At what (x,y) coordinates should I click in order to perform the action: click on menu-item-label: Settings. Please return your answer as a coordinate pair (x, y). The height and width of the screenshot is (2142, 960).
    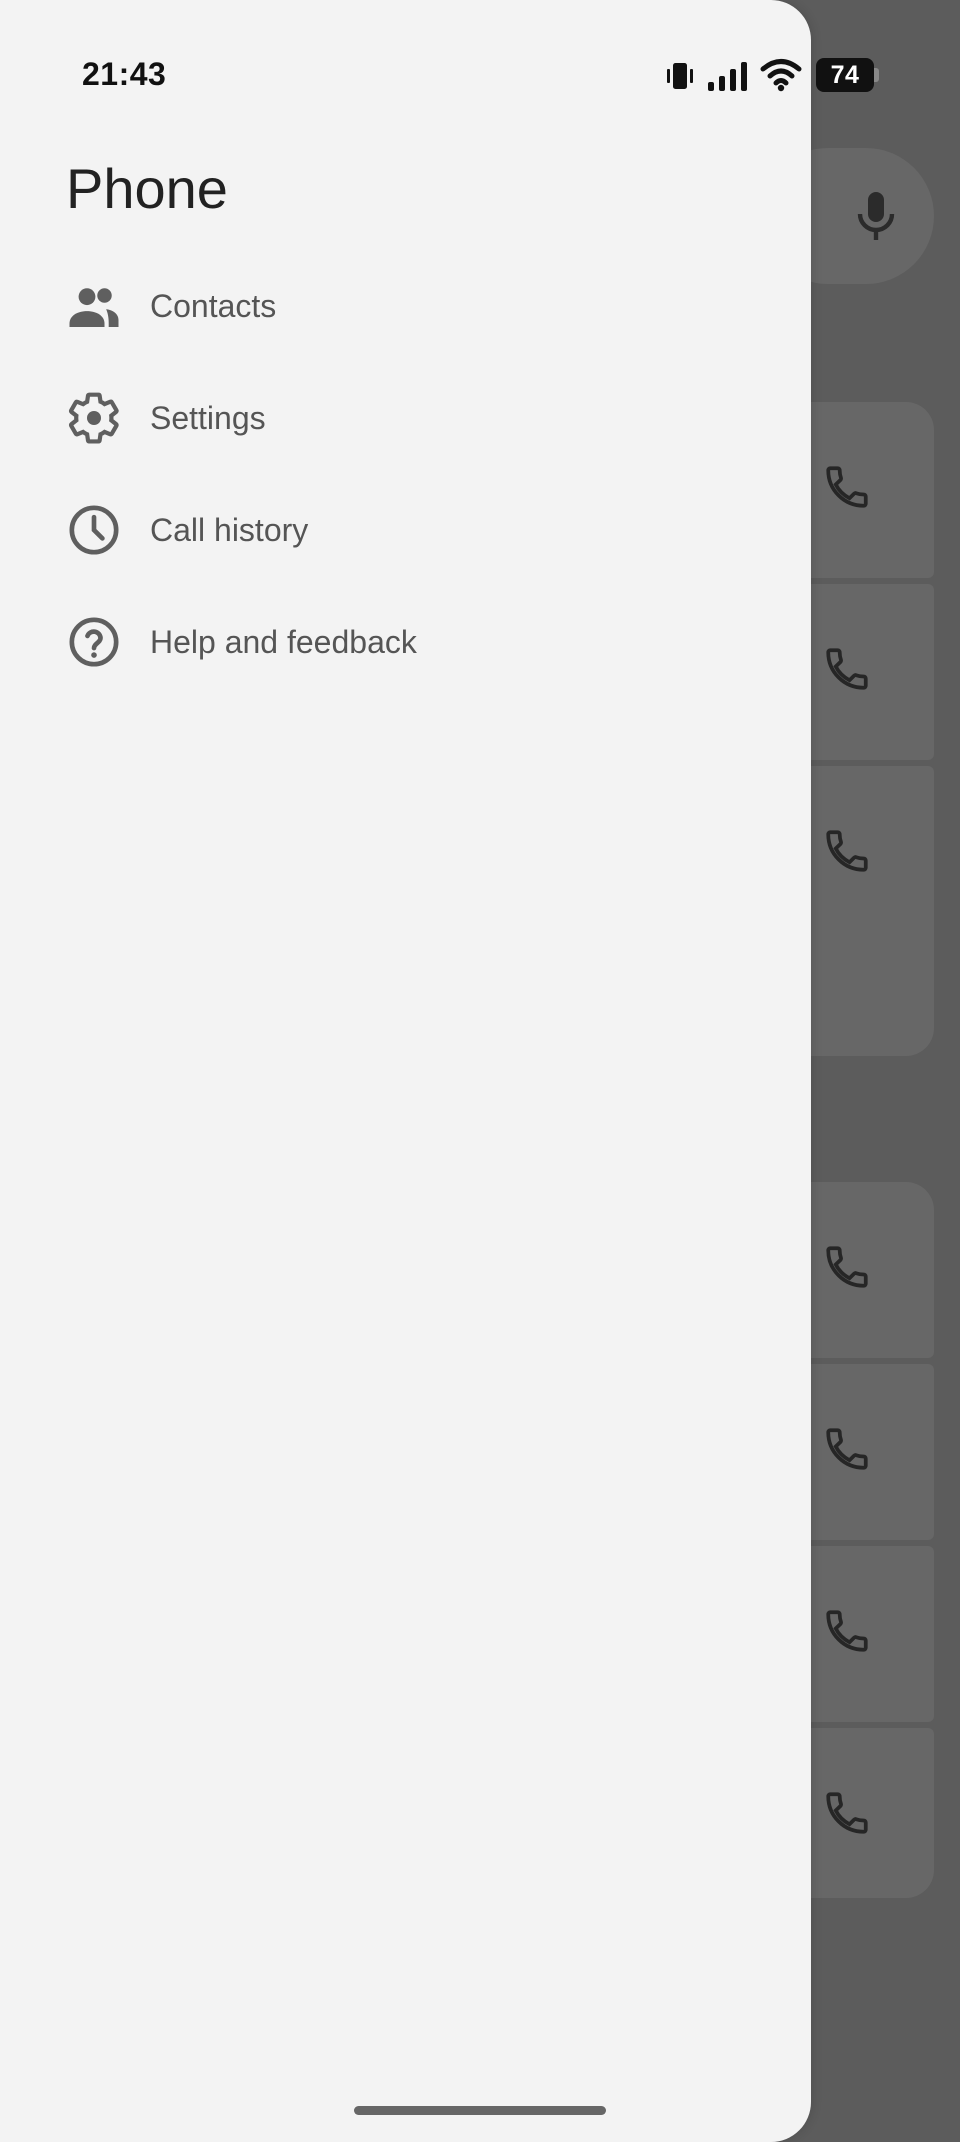
    Looking at the image, I should click on (208, 417).